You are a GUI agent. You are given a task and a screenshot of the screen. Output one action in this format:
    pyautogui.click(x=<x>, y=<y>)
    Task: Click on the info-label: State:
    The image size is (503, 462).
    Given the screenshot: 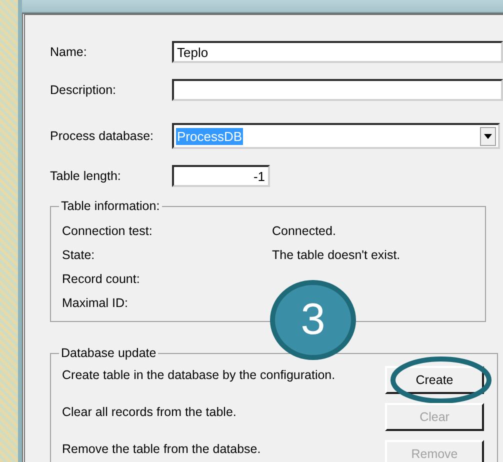 What is the action you would take?
    pyautogui.click(x=79, y=255)
    